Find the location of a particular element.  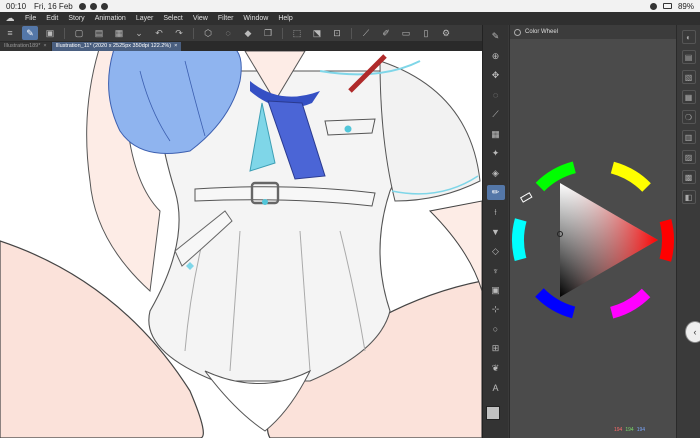

menu-view: View is located at coordinates (200, 18).